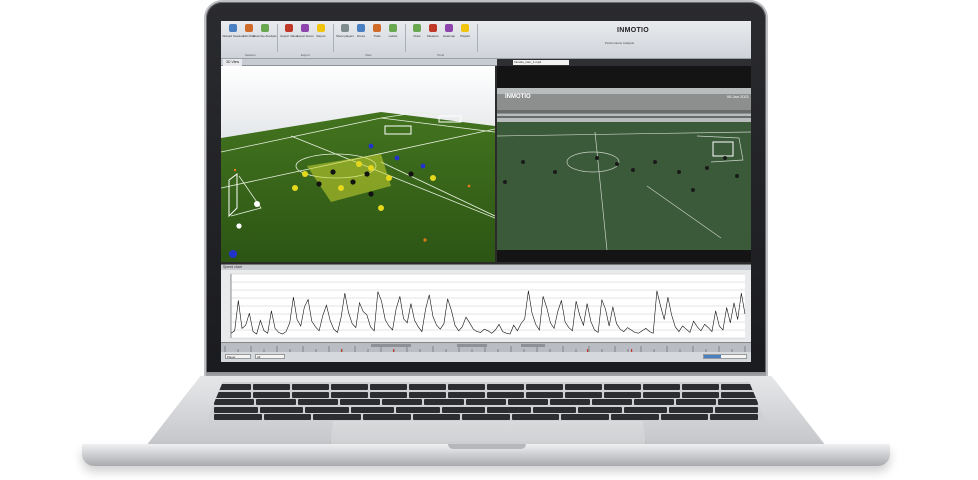 The image size is (978, 480). I want to click on video-frame, so click(624, 164).